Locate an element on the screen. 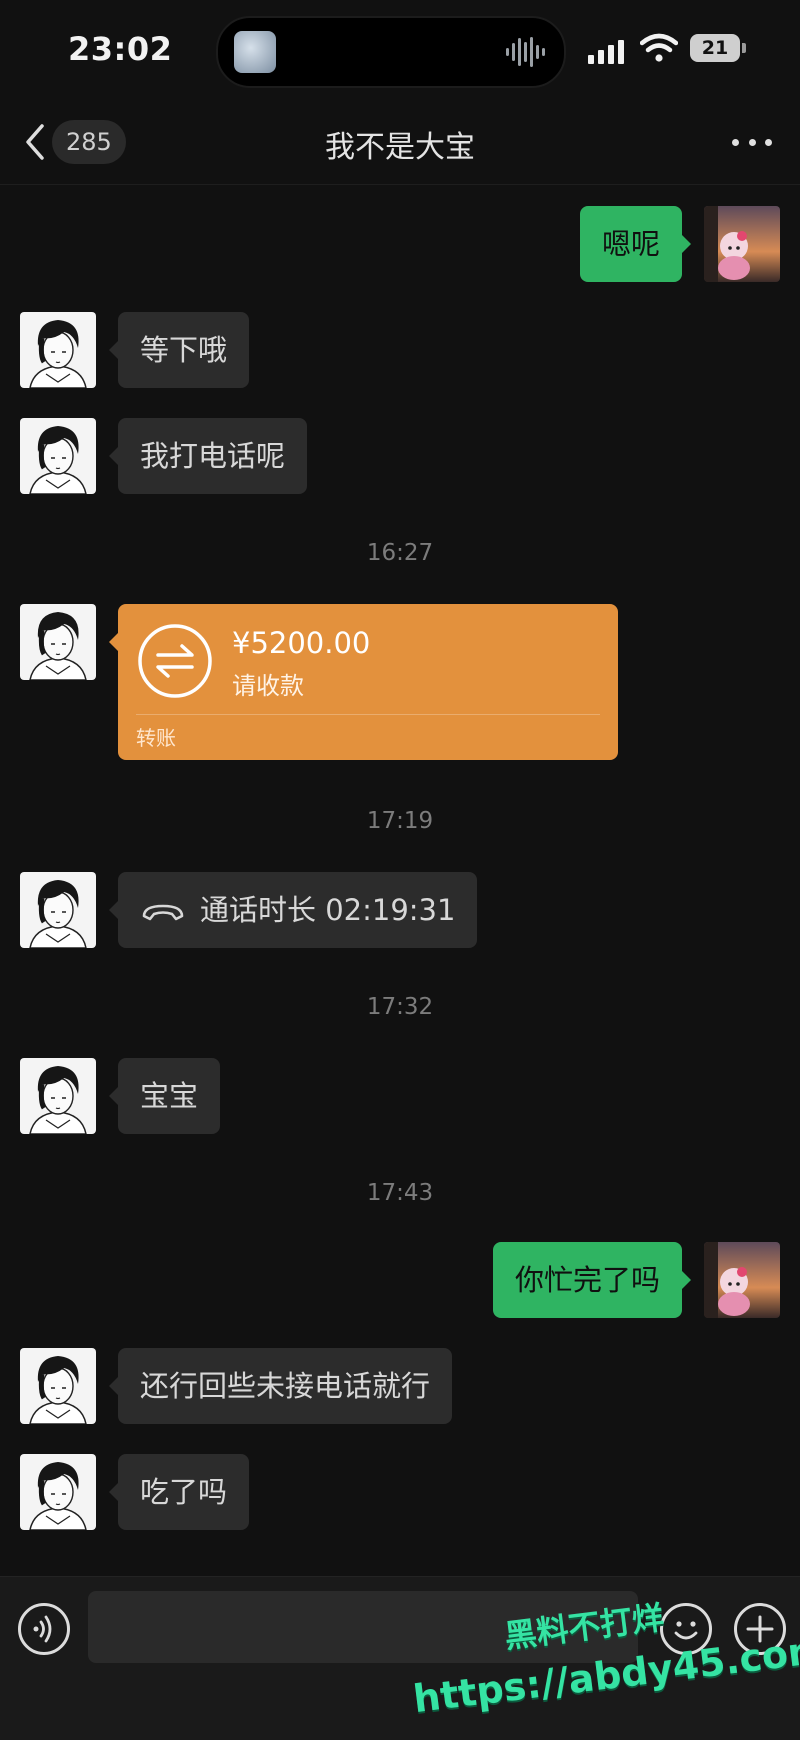  incoming-message: 宝宝 is located at coordinates (164, 1096).